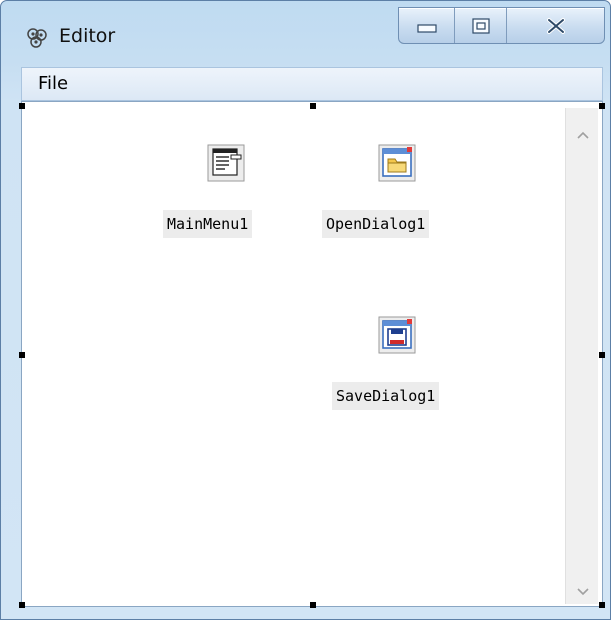  What do you see at coordinates (602, 605) in the screenshot?
I see `selection-handle-bottom-right` at bounding box center [602, 605].